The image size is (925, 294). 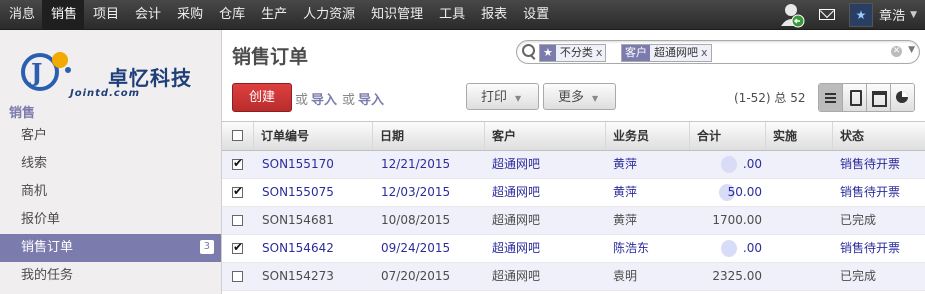 What do you see at coordinates (428, 136) in the screenshot?
I see `col-date: 日期` at bounding box center [428, 136].